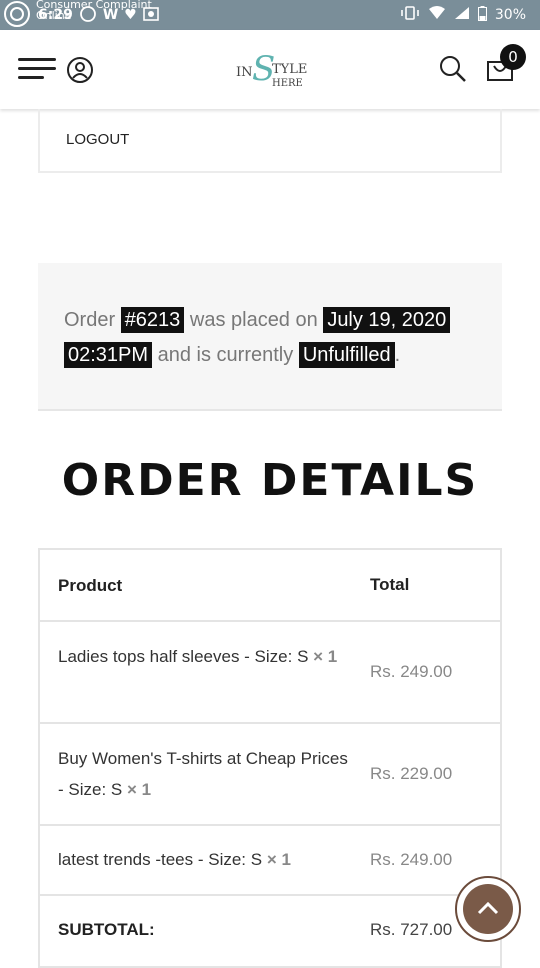 This screenshot has width=540, height=968. I want to click on subtotal-value: Rs. 727.00, so click(411, 929).